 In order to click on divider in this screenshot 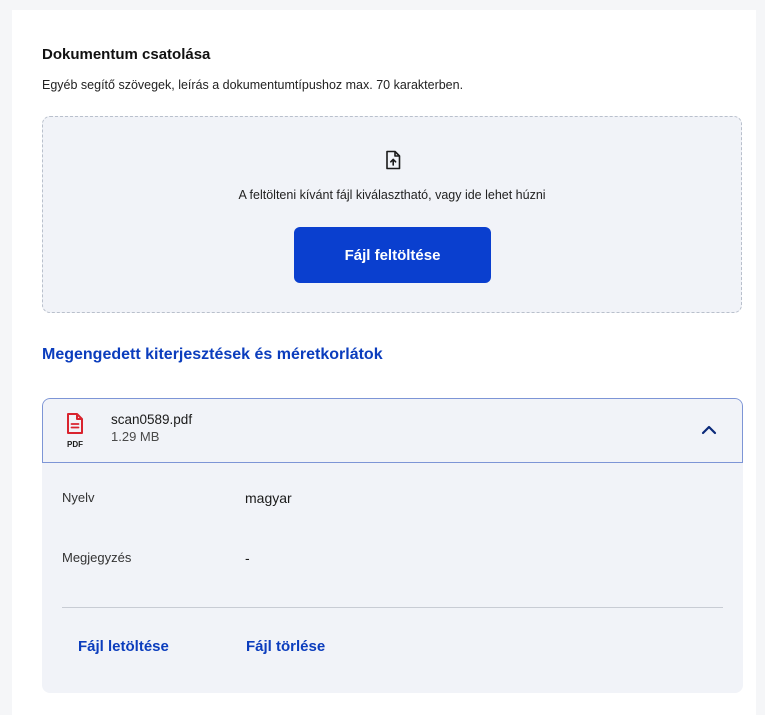, I will do `click(392, 607)`.